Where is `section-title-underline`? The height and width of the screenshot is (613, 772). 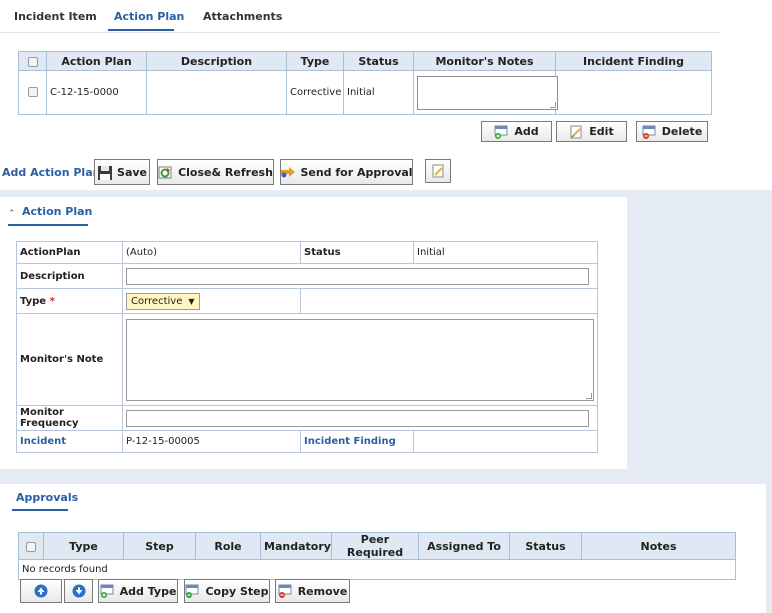 section-title-underline is located at coordinates (48, 225).